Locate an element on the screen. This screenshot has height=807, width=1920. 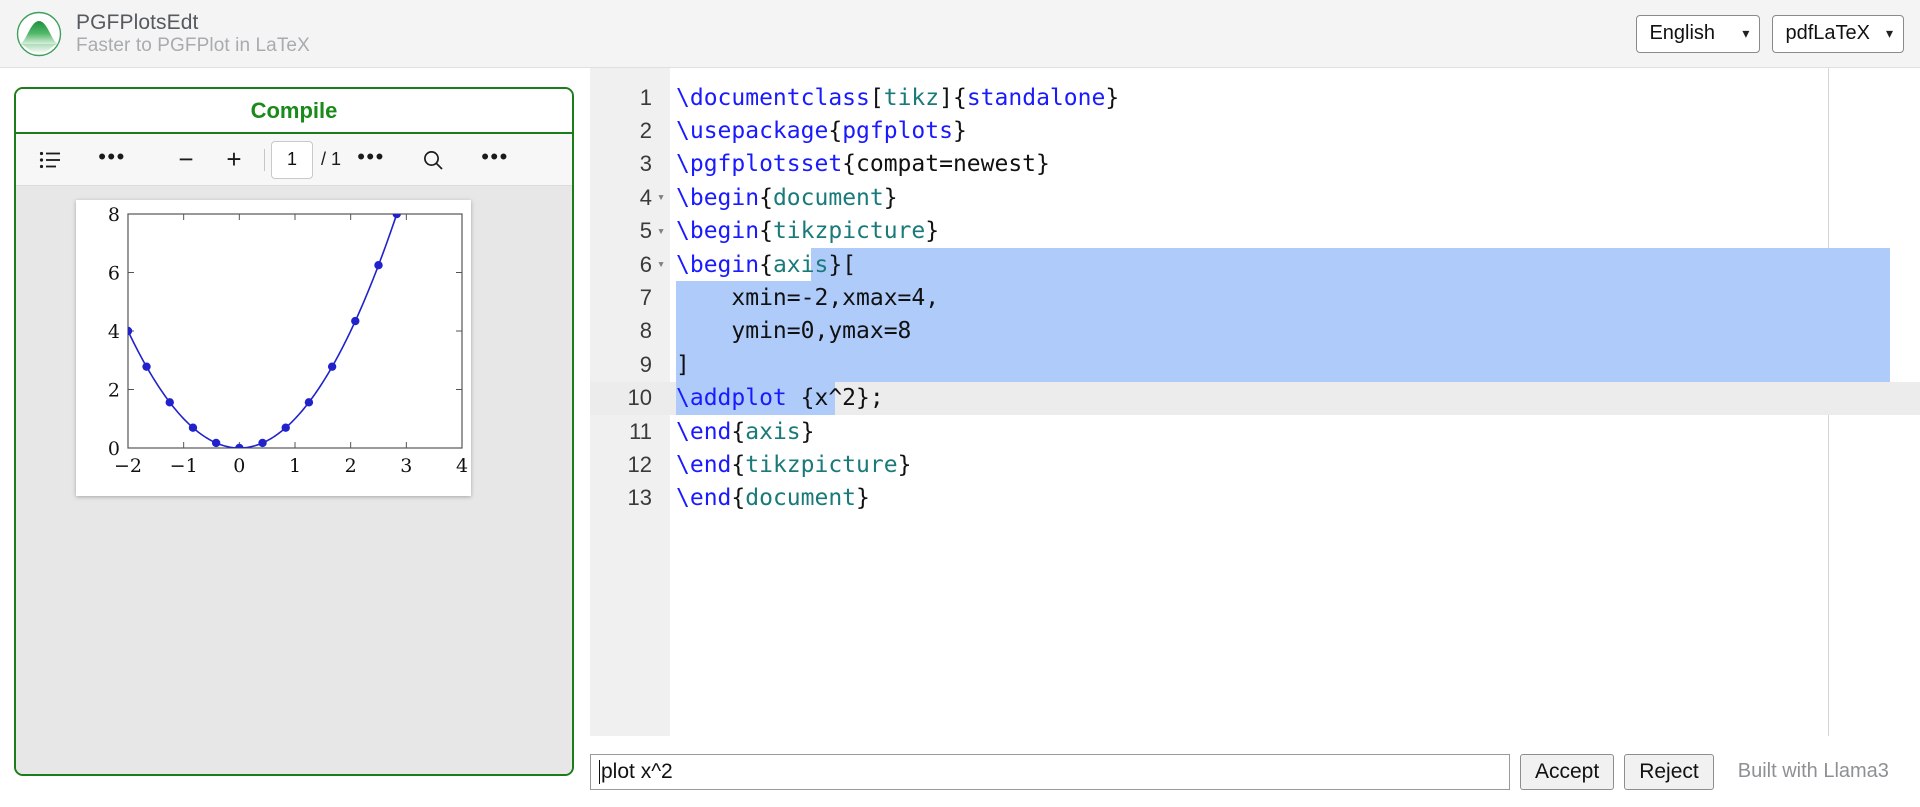
code-line-text: ymin=0,ymax=8 is located at coordinates (794, 331).